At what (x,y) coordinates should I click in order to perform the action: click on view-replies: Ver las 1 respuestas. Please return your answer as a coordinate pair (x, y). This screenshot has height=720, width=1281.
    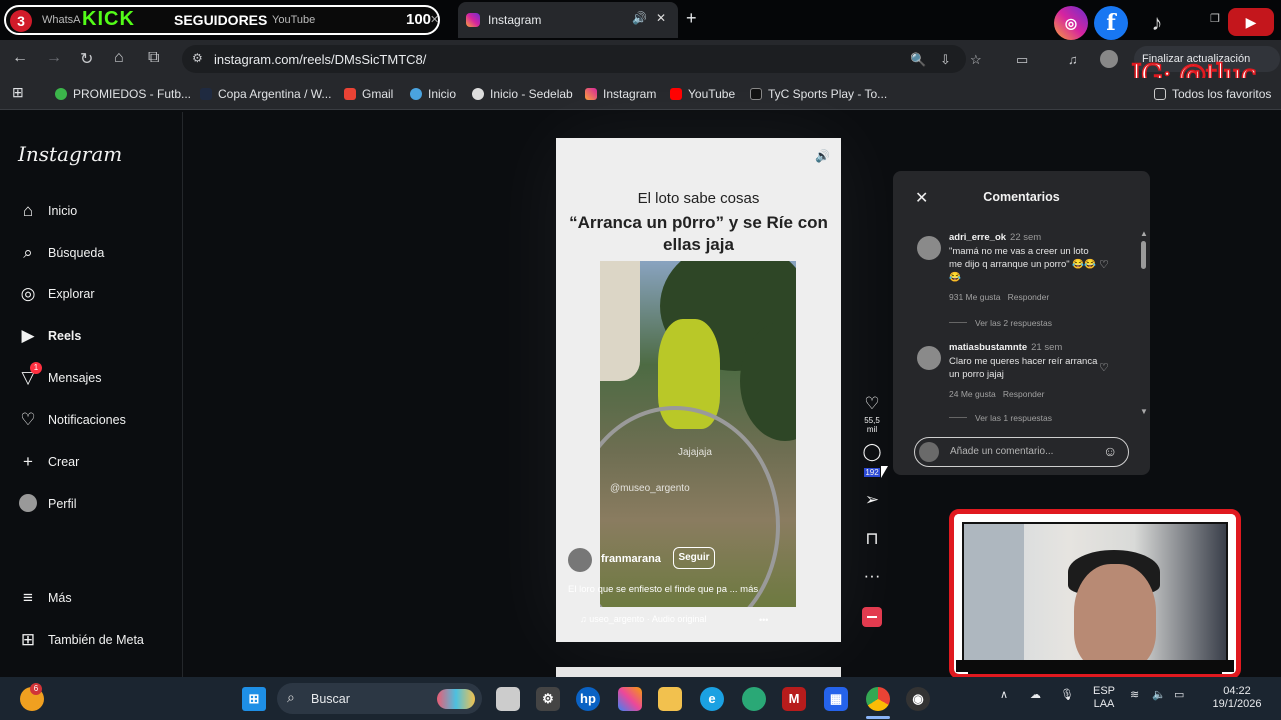
    Looking at the image, I should click on (1000, 418).